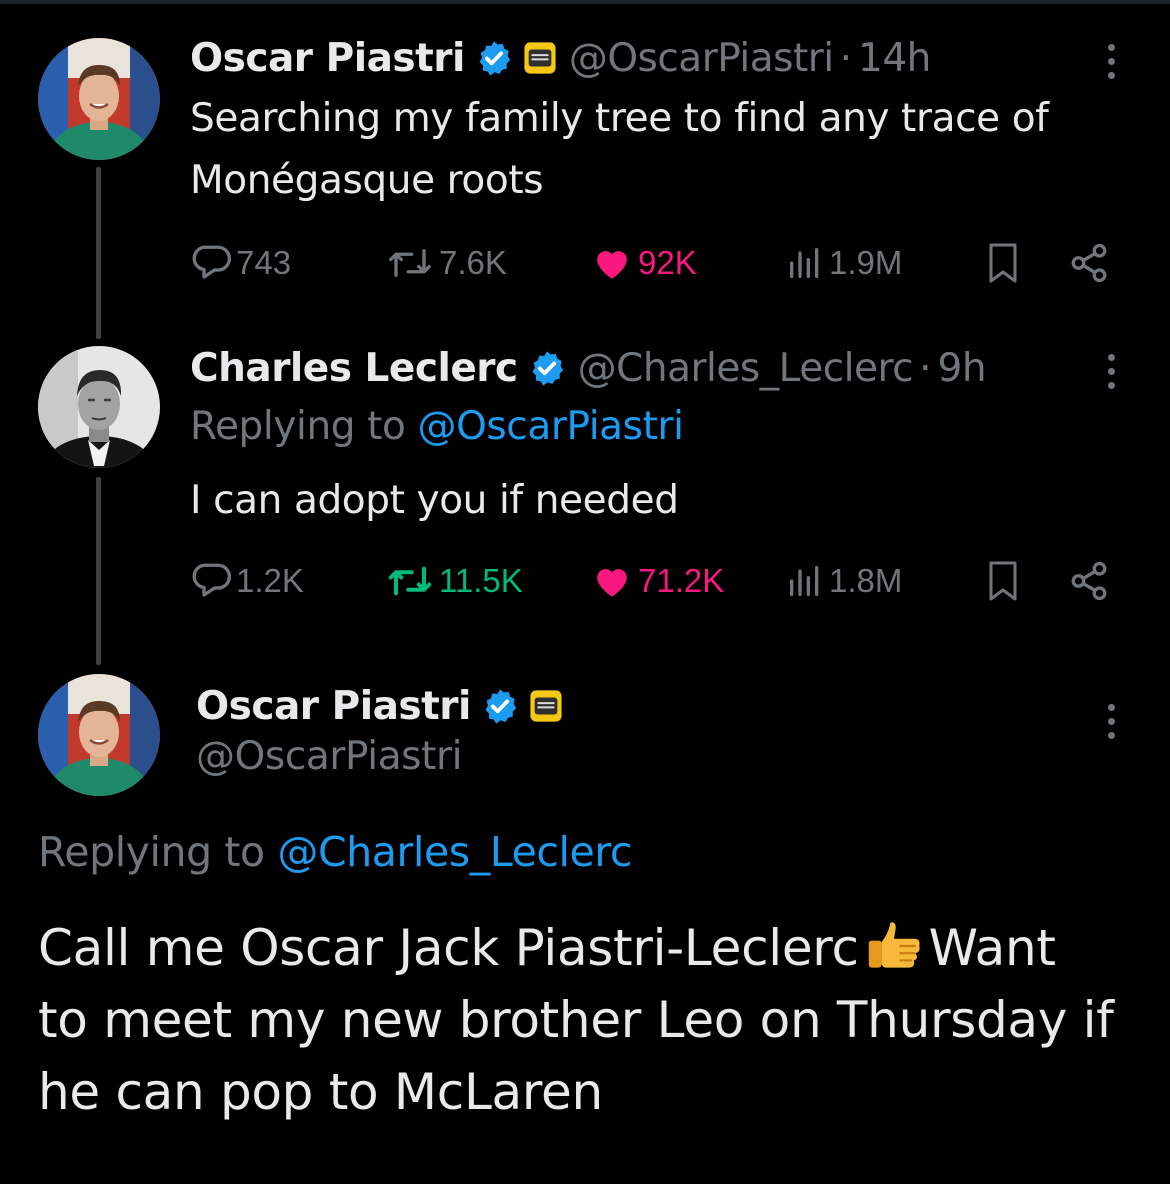 The width and height of the screenshot is (1170, 1184). I want to click on reply-button: 1.2K, so click(247, 581).